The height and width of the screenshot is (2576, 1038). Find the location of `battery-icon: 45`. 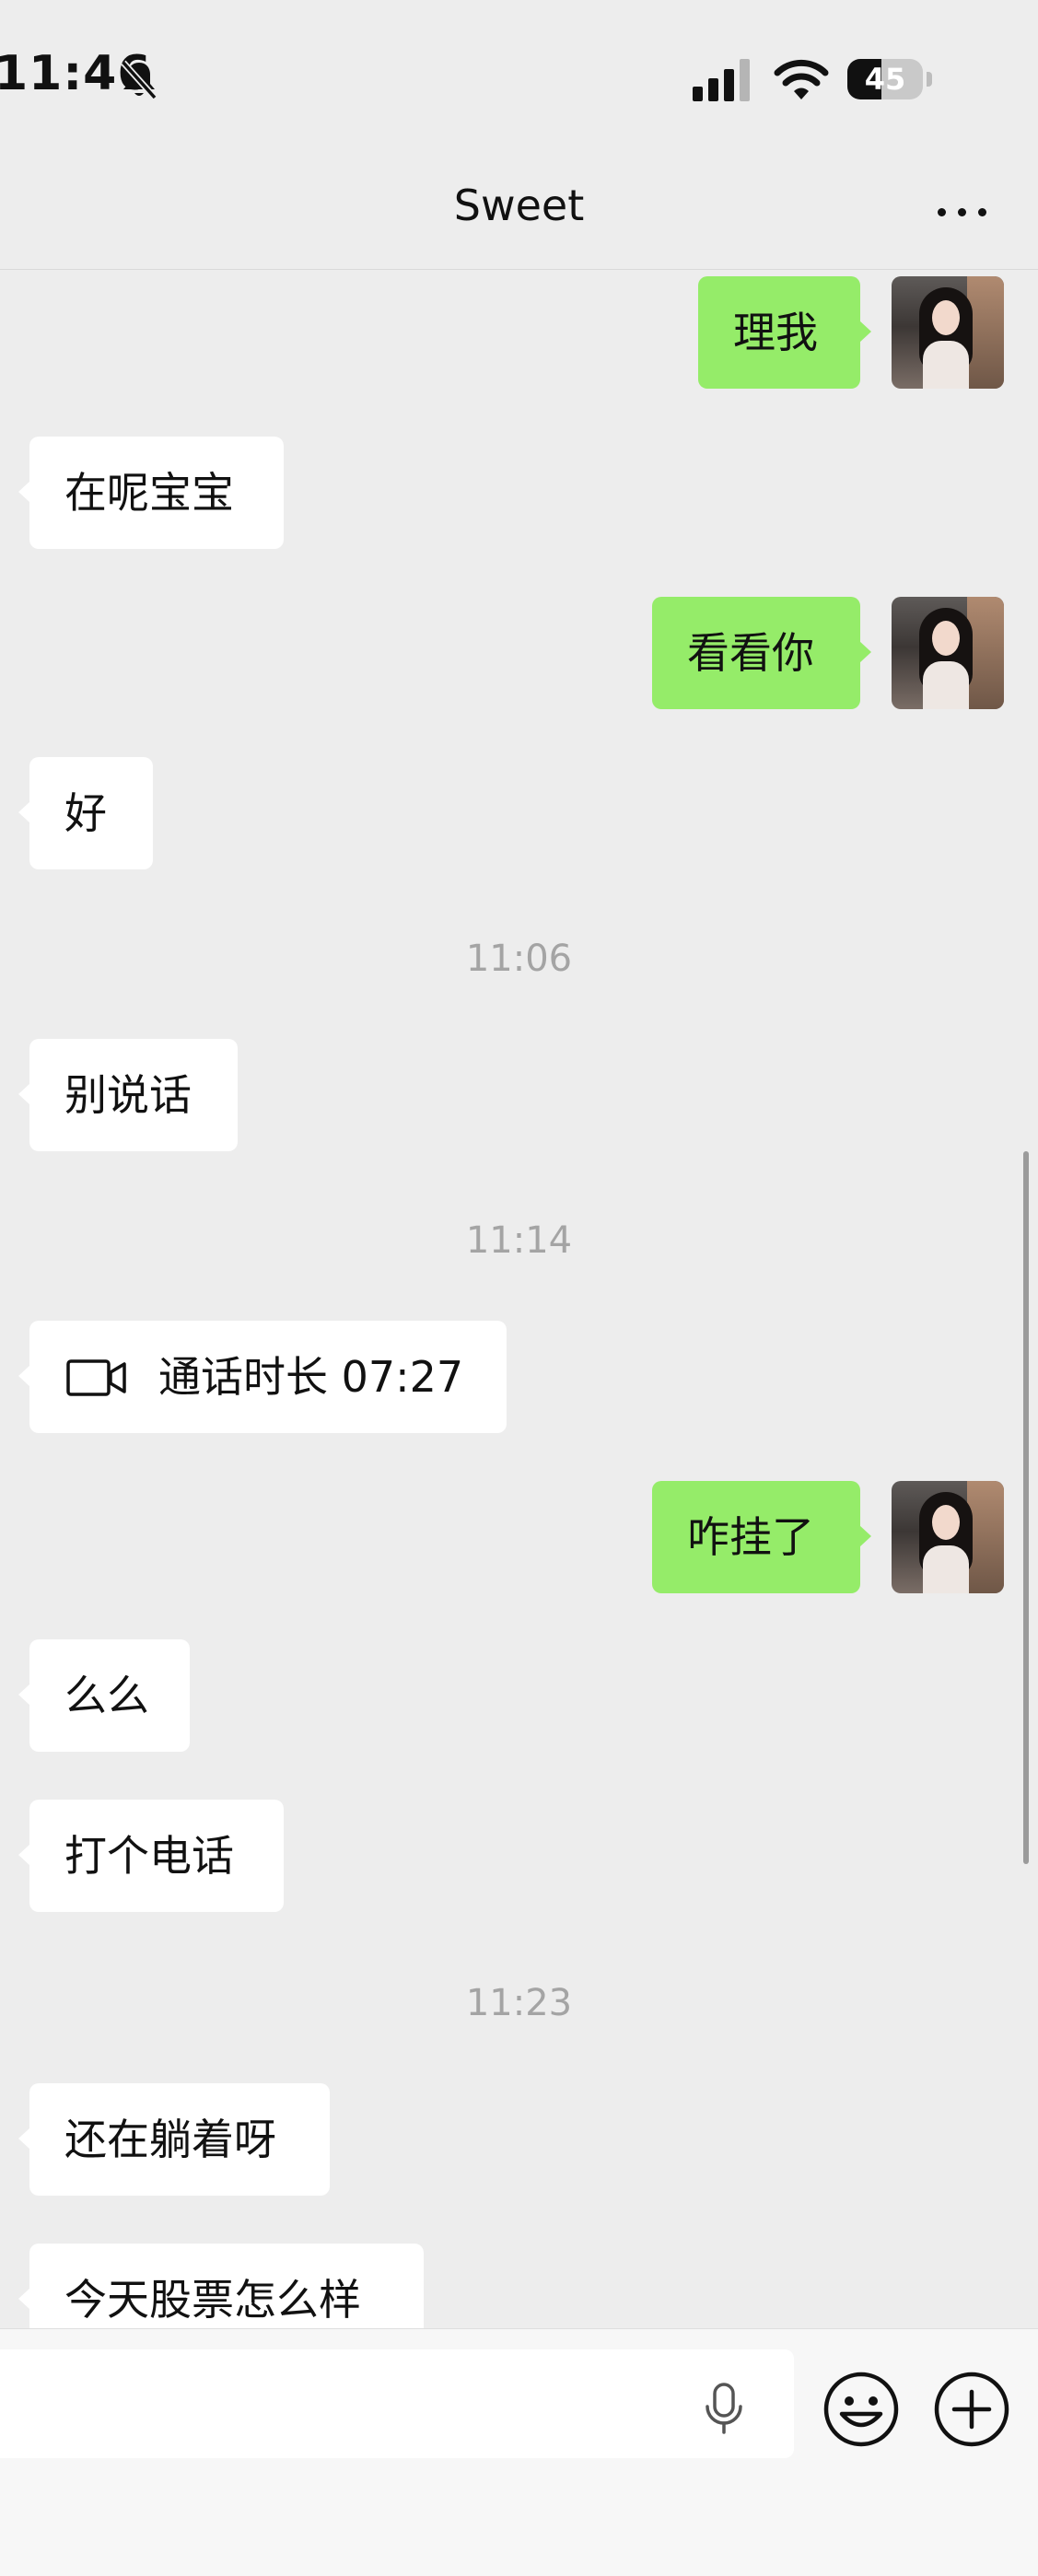

battery-icon: 45 is located at coordinates (889, 79).